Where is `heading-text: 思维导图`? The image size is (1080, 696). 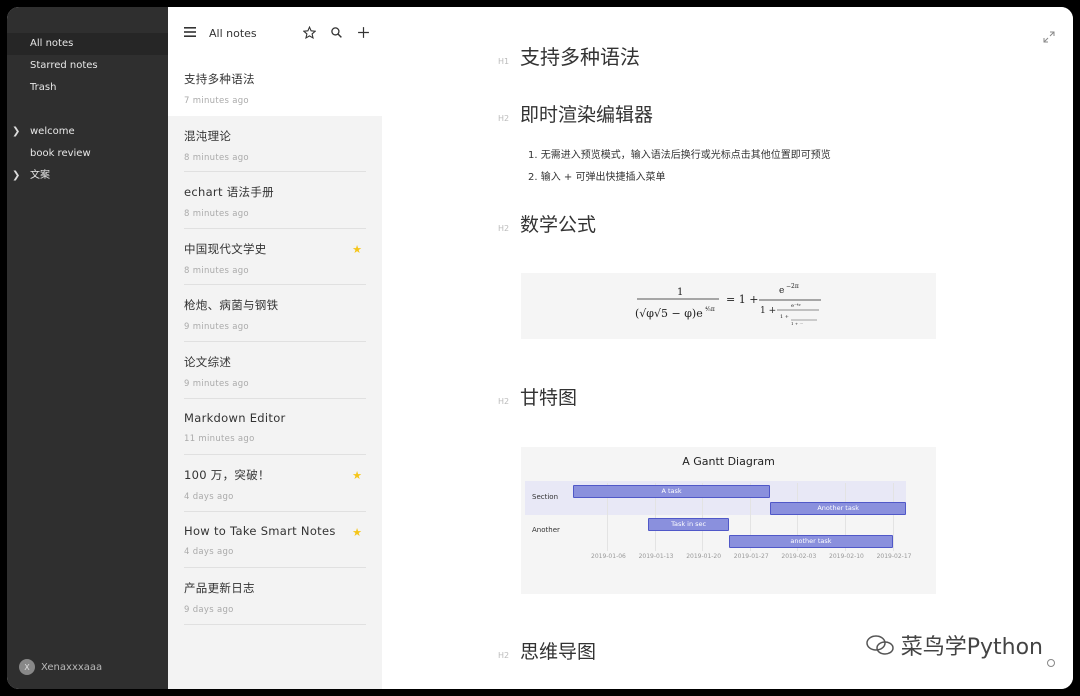
heading-text: 思维导图 is located at coordinates (558, 652).